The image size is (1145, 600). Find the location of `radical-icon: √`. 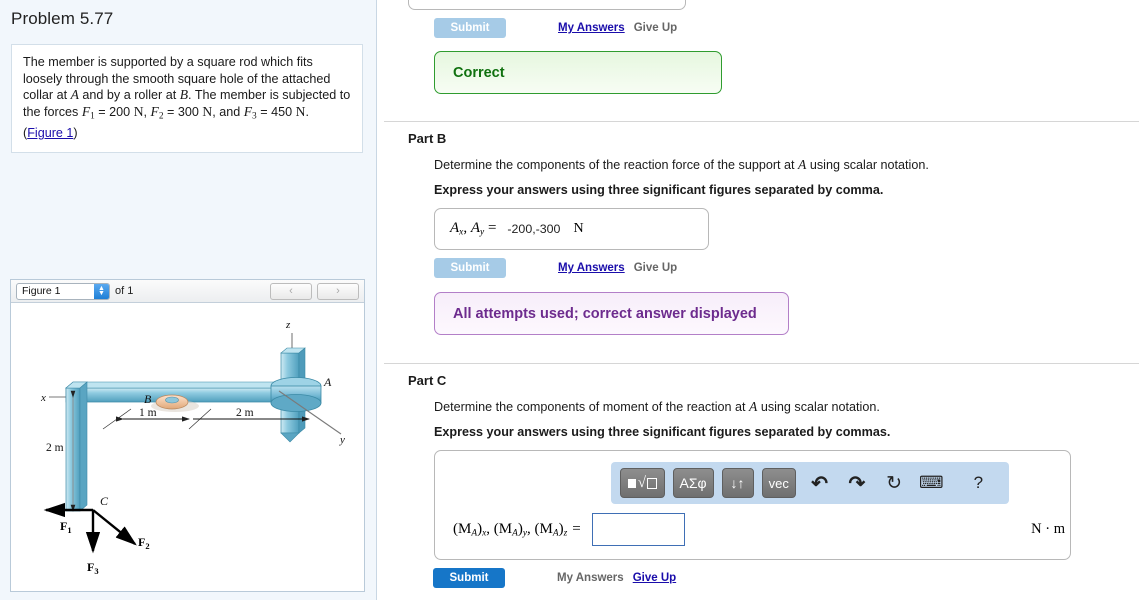

radical-icon: √ is located at coordinates (641, 482).